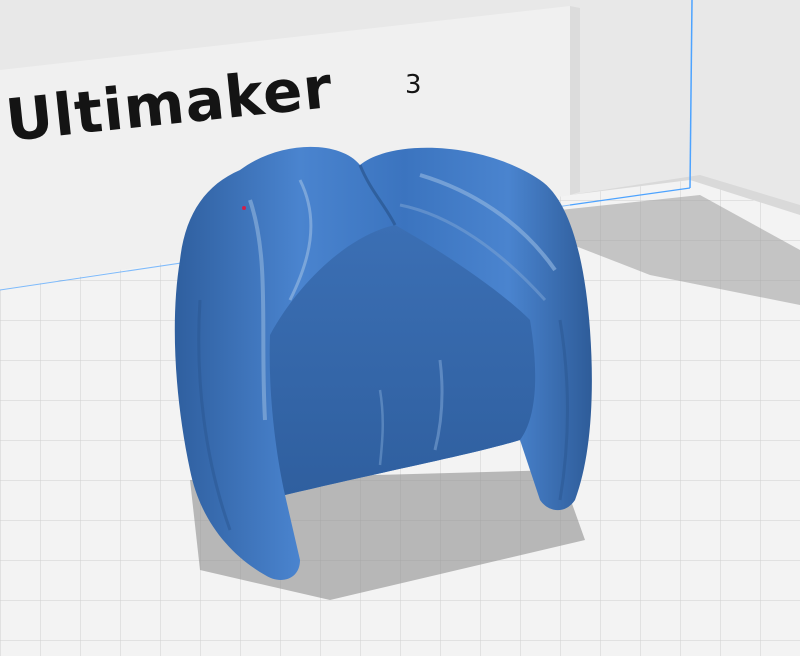  What do you see at coordinates (244, 208) in the screenshot?
I see `model-marker` at bounding box center [244, 208].